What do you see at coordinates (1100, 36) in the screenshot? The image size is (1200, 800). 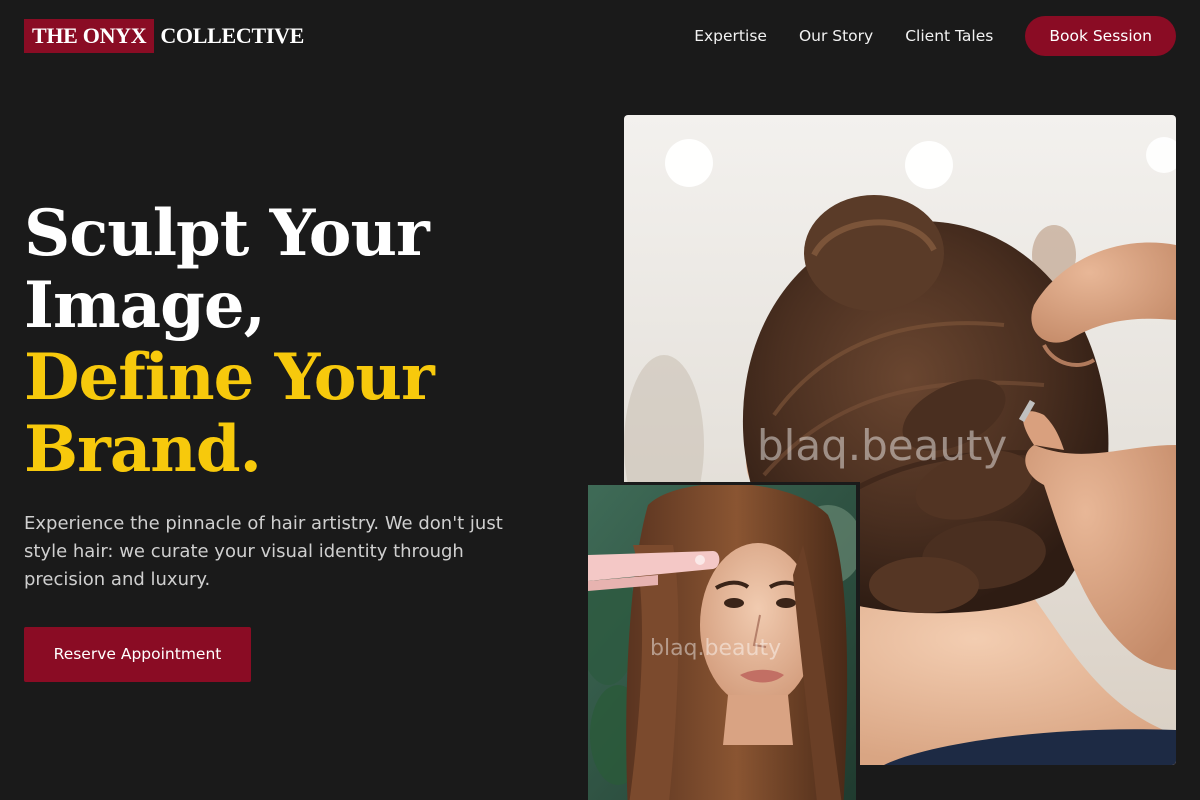 I see `book-session-button: Book Session` at bounding box center [1100, 36].